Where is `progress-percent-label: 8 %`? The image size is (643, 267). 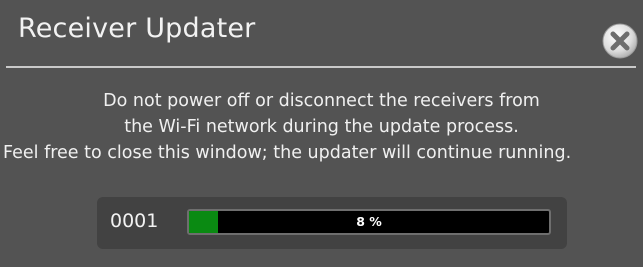 progress-percent-label: 8 % is located at coordinates (369, 221).